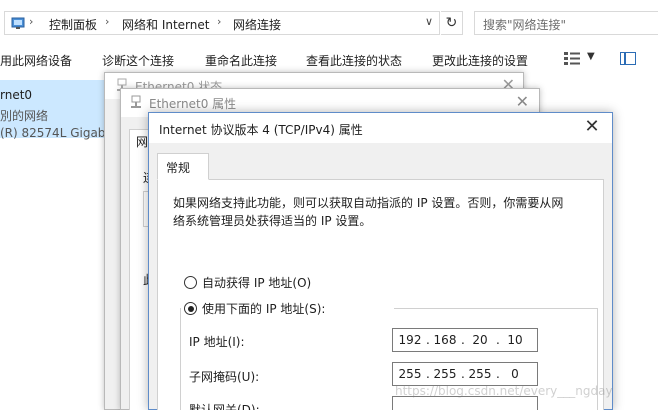 The image size is (658, 410). I want to click on group-border, so click(496, 308).